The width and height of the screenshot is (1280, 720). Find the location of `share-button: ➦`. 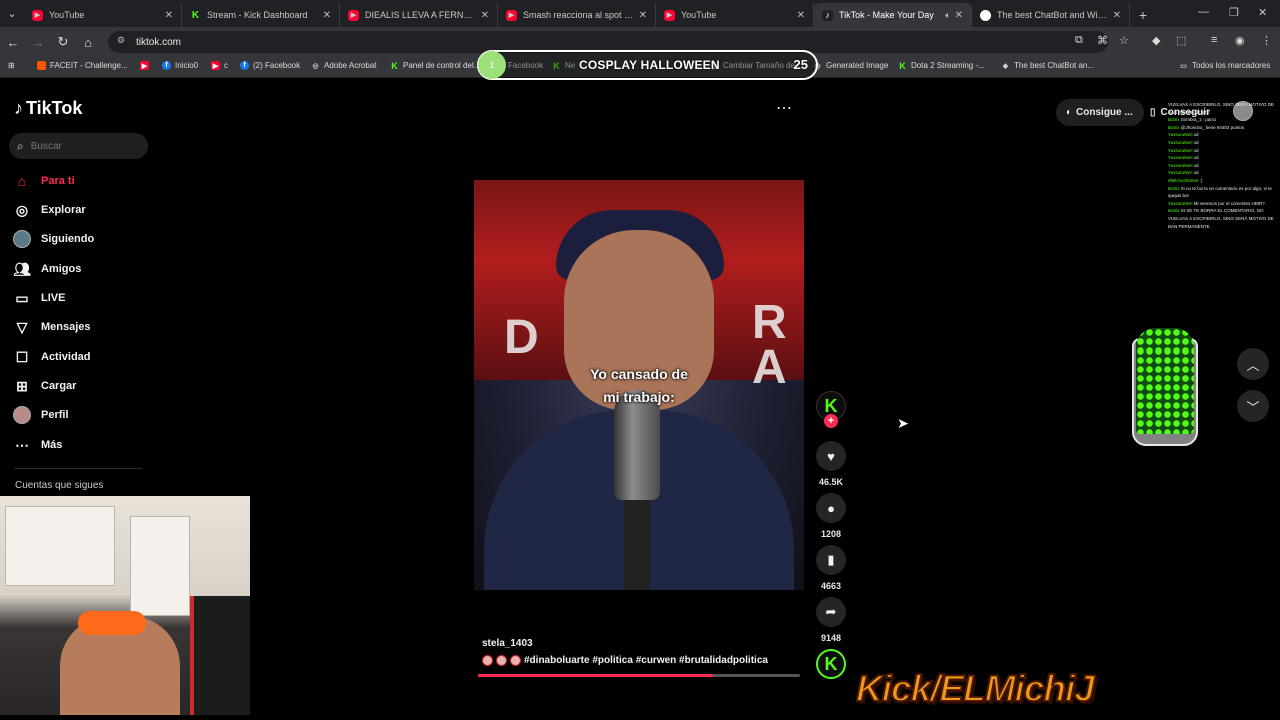

share-button: ➦ is located at coordinates (831, 612).